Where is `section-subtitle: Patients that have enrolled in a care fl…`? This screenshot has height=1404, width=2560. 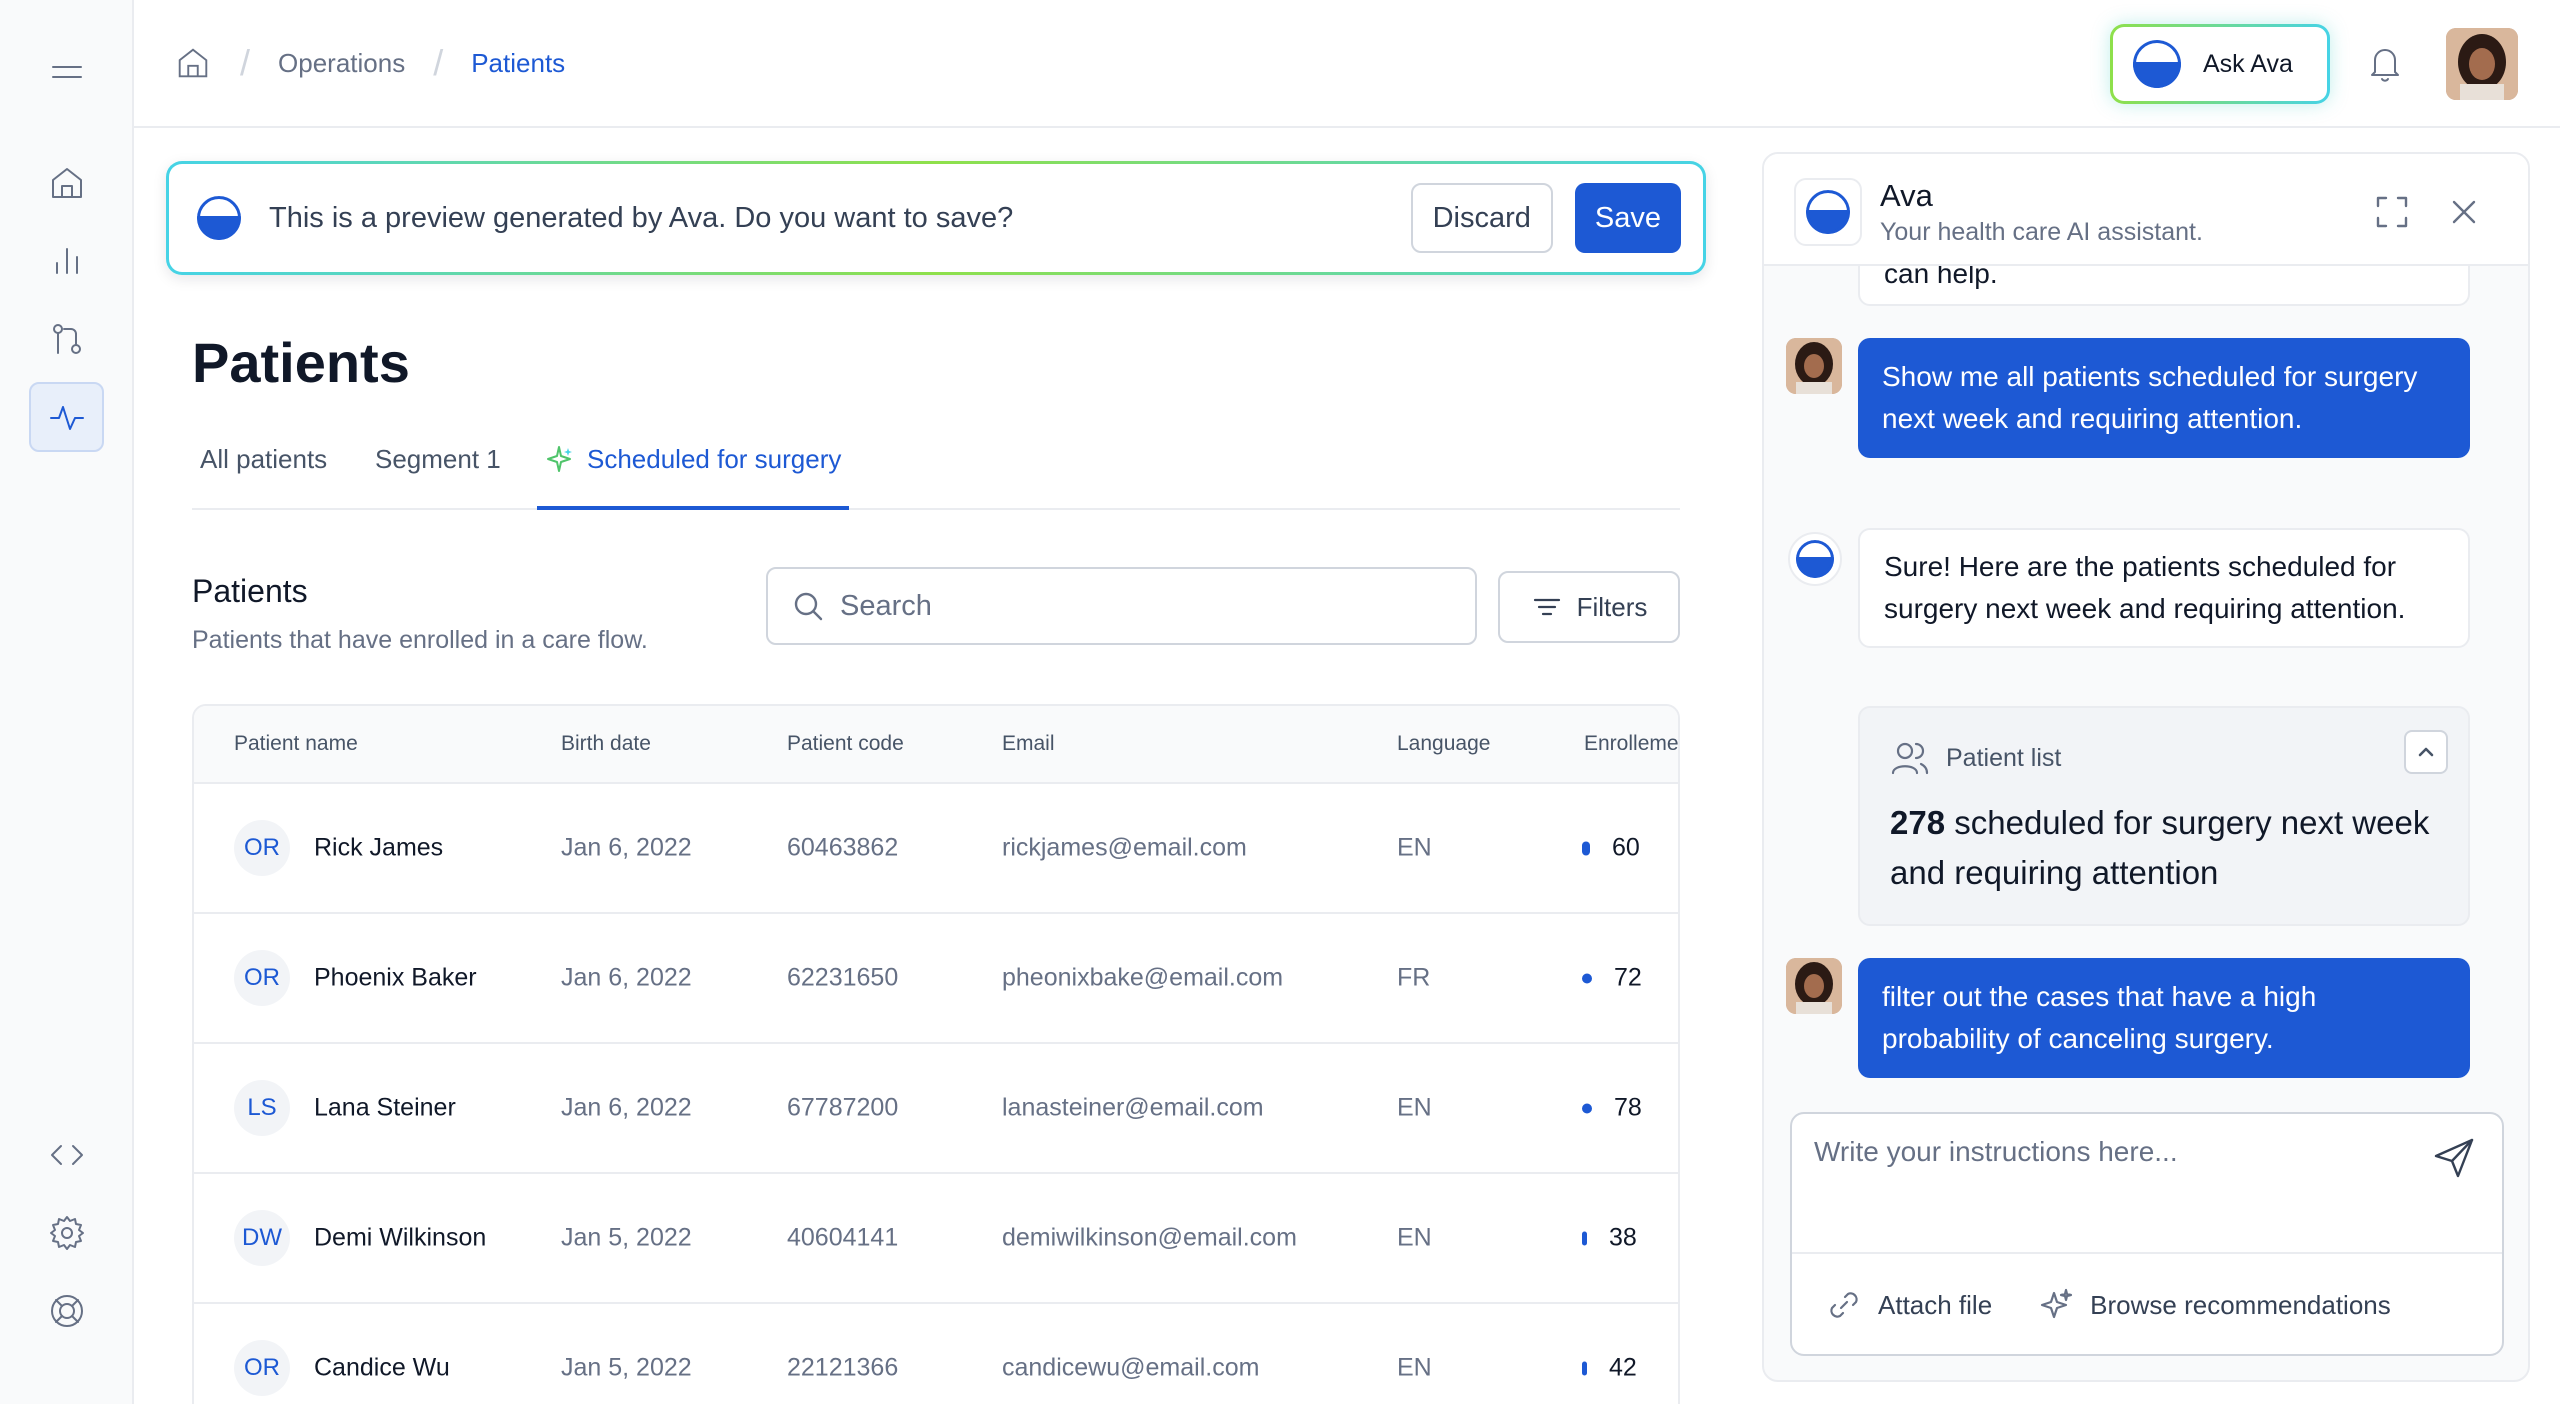
section-subtitle: Patients that have enrolled in a care fl… is located at coordinates (420, 640).